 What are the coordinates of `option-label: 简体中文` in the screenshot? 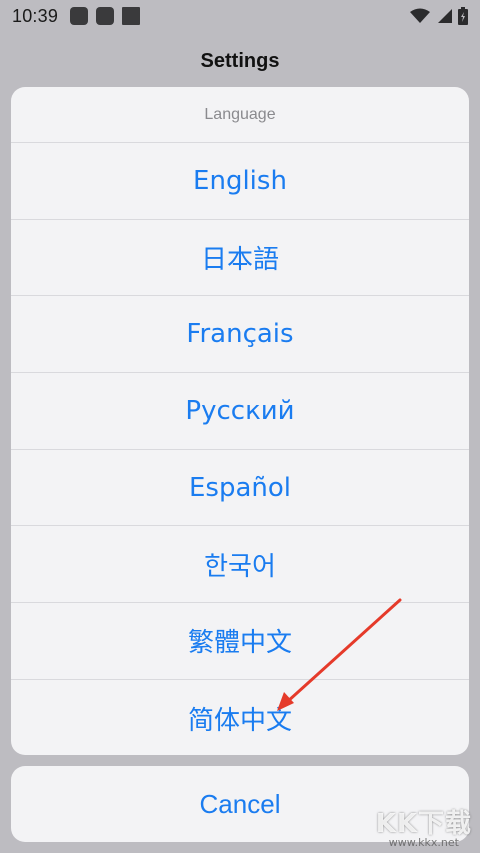 It's located at (239, 720).